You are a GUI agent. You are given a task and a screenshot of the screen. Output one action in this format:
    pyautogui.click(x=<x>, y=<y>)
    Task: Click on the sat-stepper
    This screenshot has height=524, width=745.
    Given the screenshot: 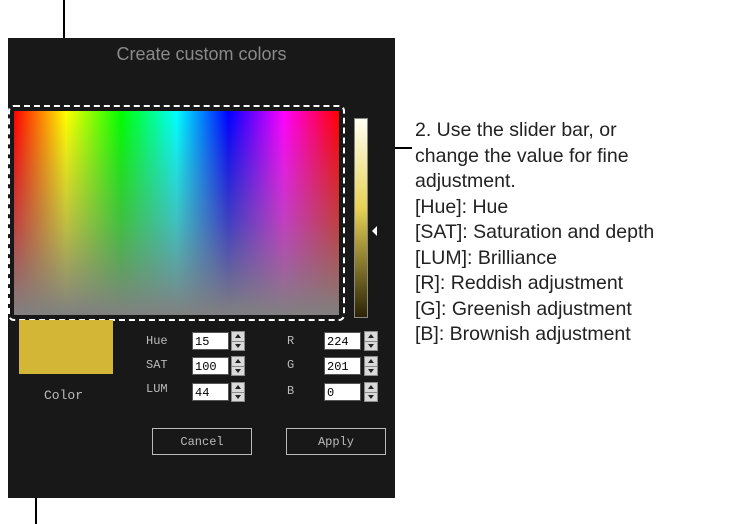 What is the action you would take?
    pyautogui.click(x=238, y=366)
    